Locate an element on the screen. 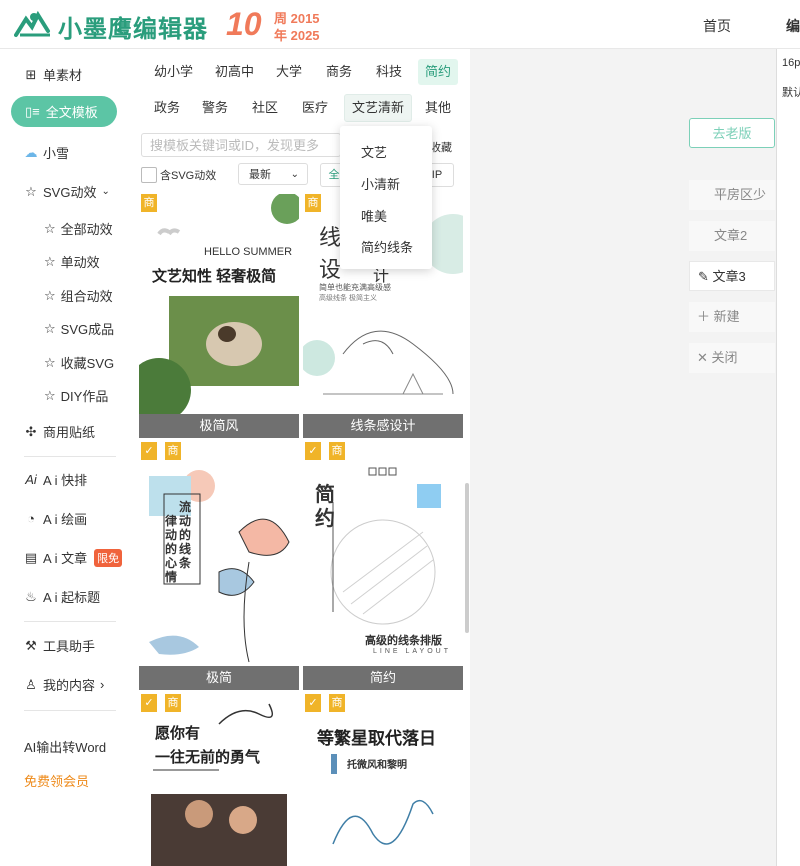 The width and height of the screenshot is (800, 866). chevron-right-icon: › is located at coordinates (102, 684).